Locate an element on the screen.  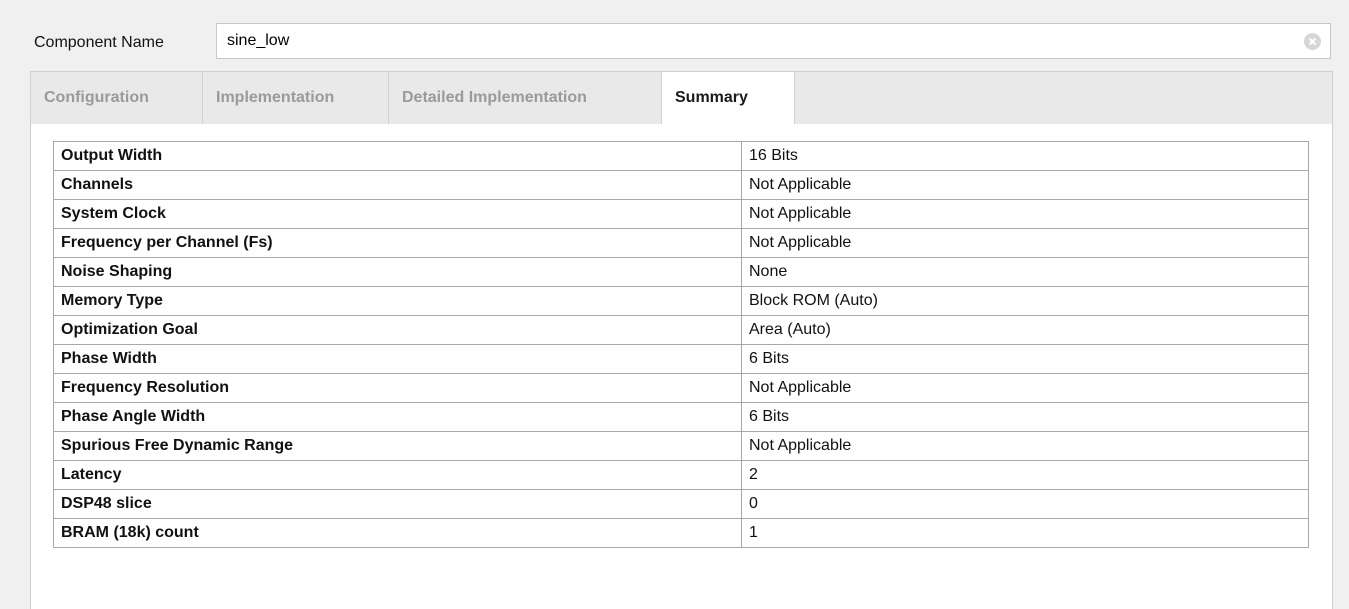
component-name-label: Component Name is located at coordinates (99, 42).